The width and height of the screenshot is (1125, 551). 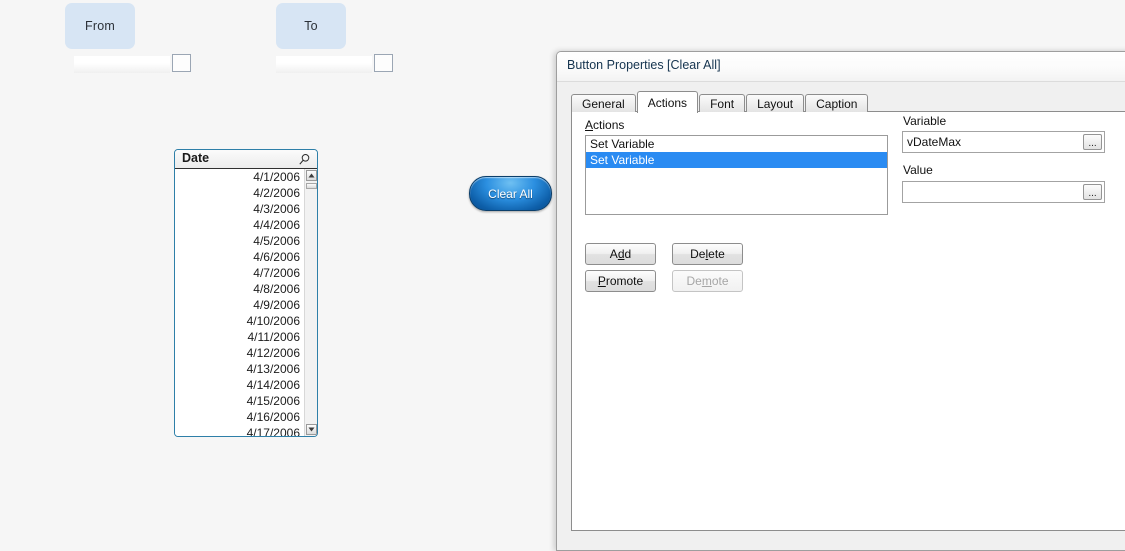 I want to click on dialog-titlebar: Button Properties [Clear All], so click(x=841, y=67).